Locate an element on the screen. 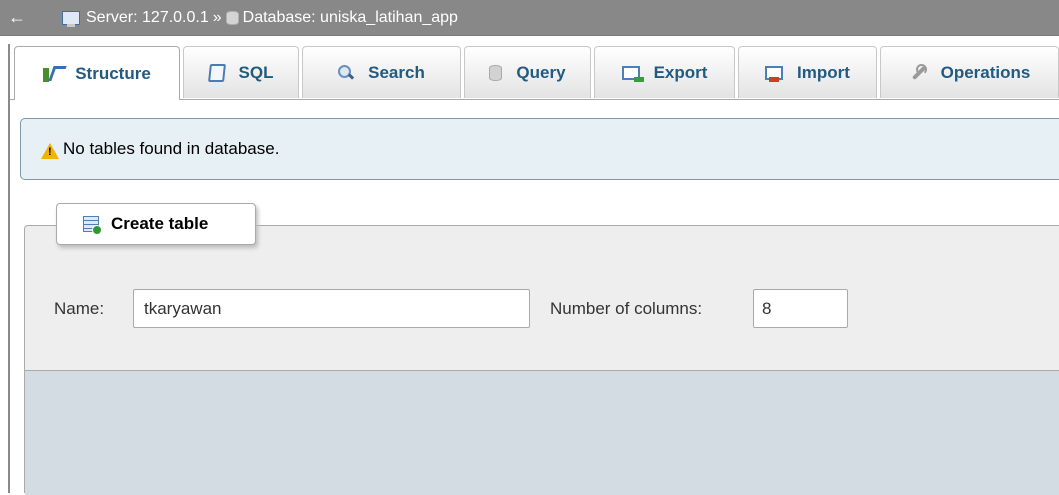 The image size is (1059, 495). warning-icon is located at coordinates (50, 151).